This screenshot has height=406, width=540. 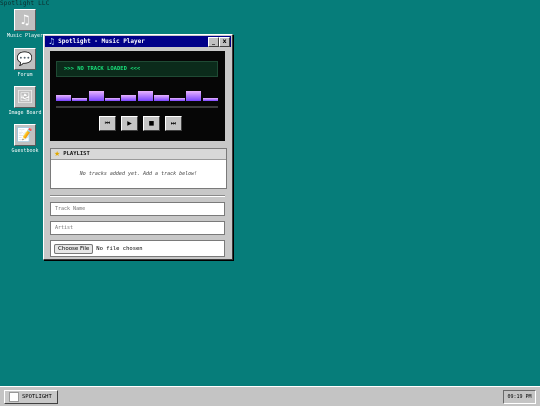 What do you see at coordinates (213, 42) in the screenshot?
I see `minimize-button: _` at bounding box center [213, 42].